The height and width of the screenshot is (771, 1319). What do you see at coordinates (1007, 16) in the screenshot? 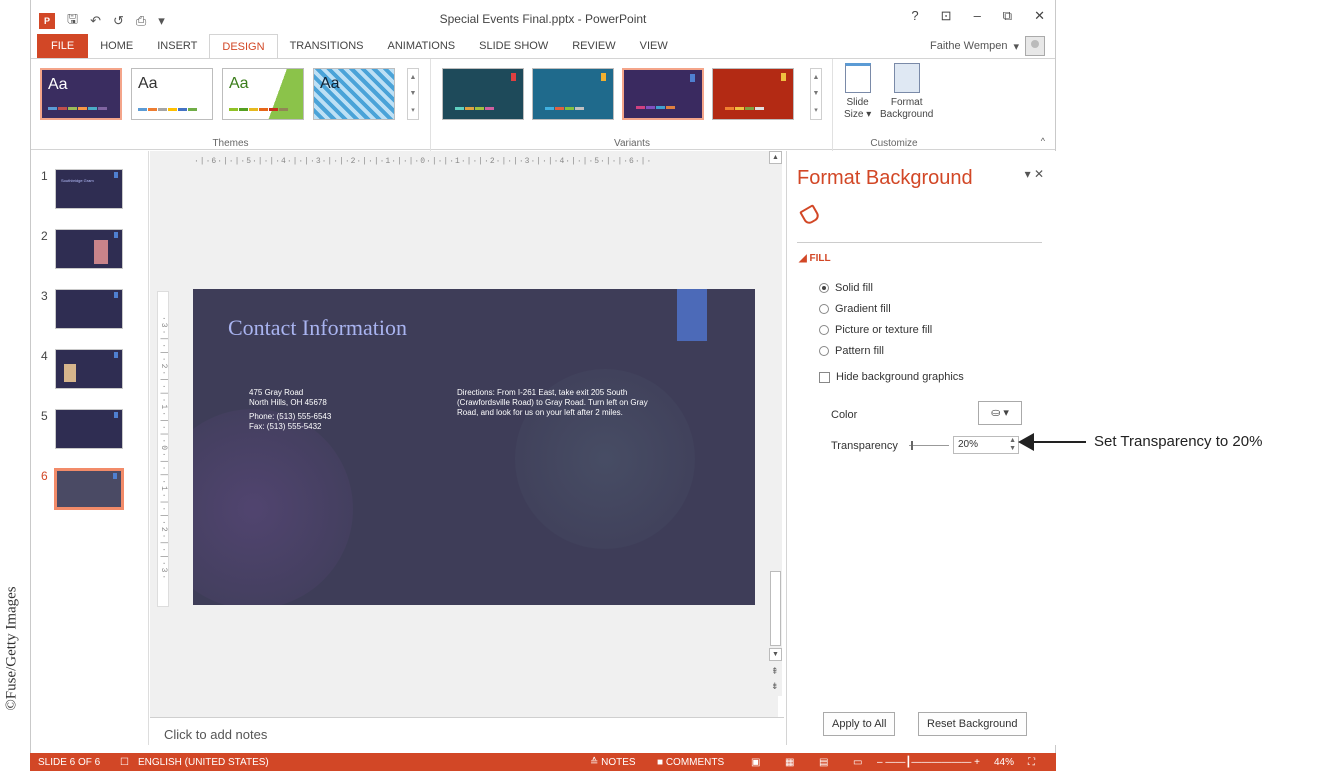
I see `restore-button: ⧉` at bounding box center [1007, 16].